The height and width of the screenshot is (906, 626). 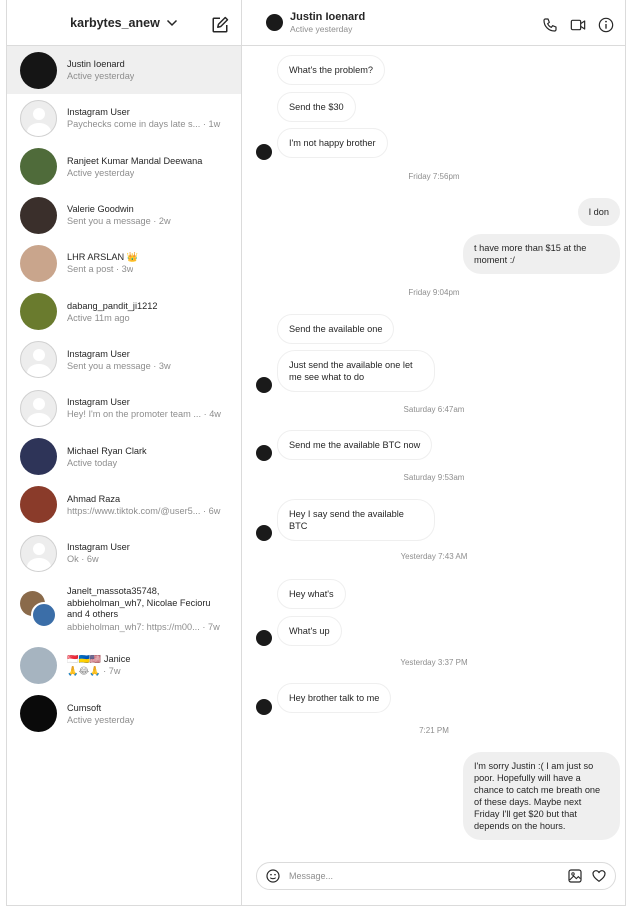 I want to click on timestamp: Saturday 9:53am, so click(x=434, y=477).